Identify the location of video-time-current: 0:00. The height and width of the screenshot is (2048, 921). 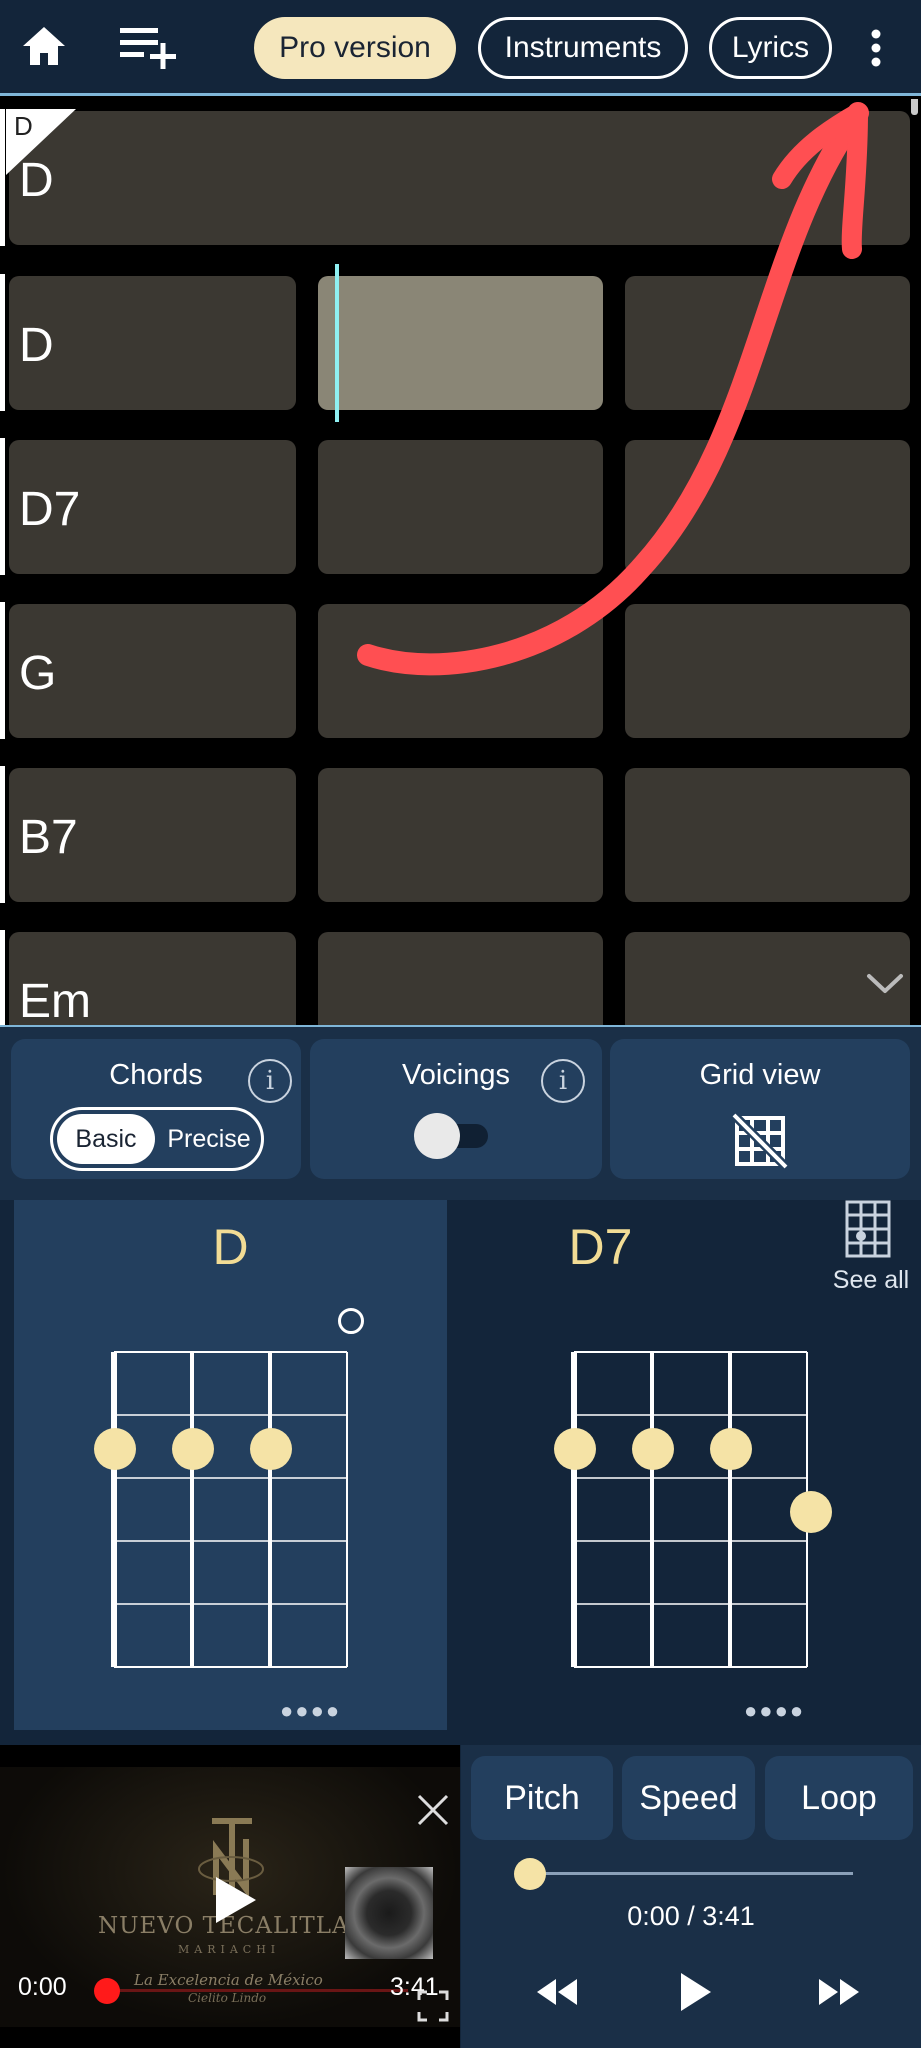
(42, 1987).